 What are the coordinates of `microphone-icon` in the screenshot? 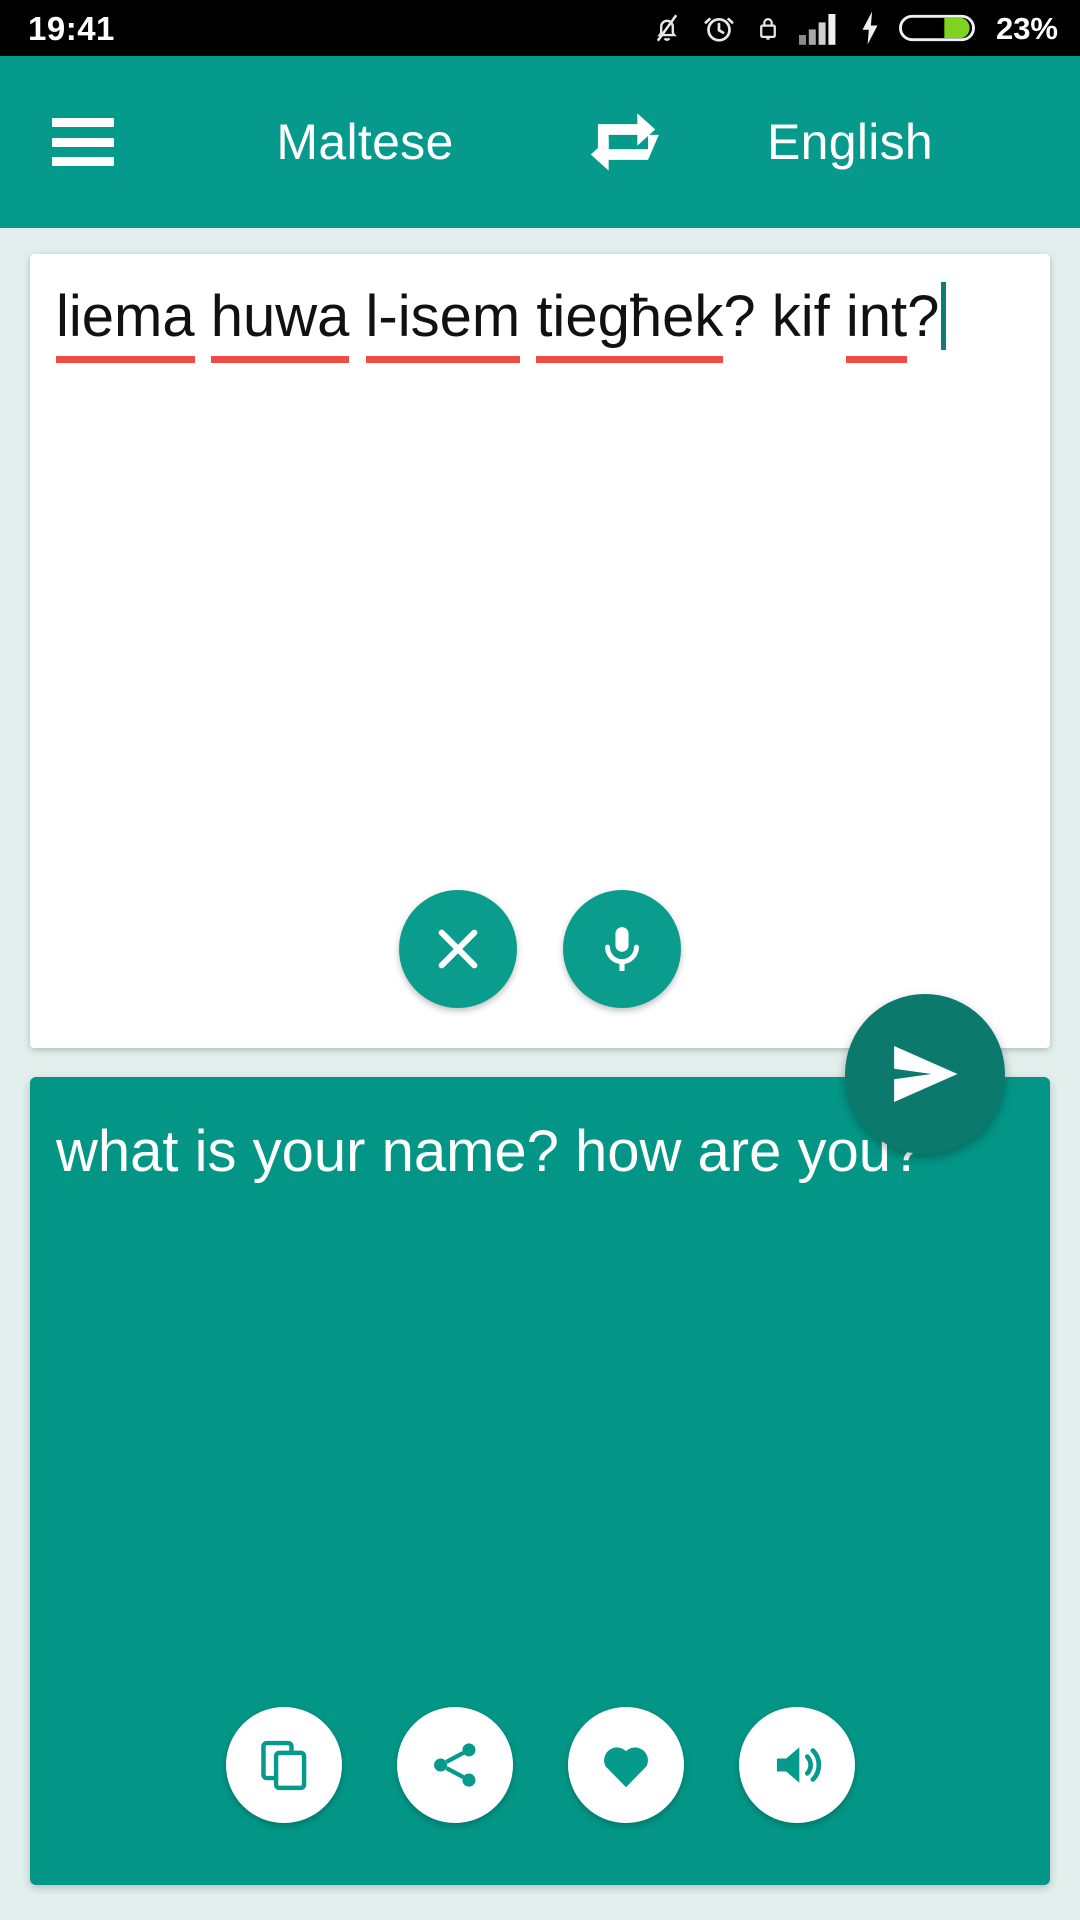 It's located at (622, 949).